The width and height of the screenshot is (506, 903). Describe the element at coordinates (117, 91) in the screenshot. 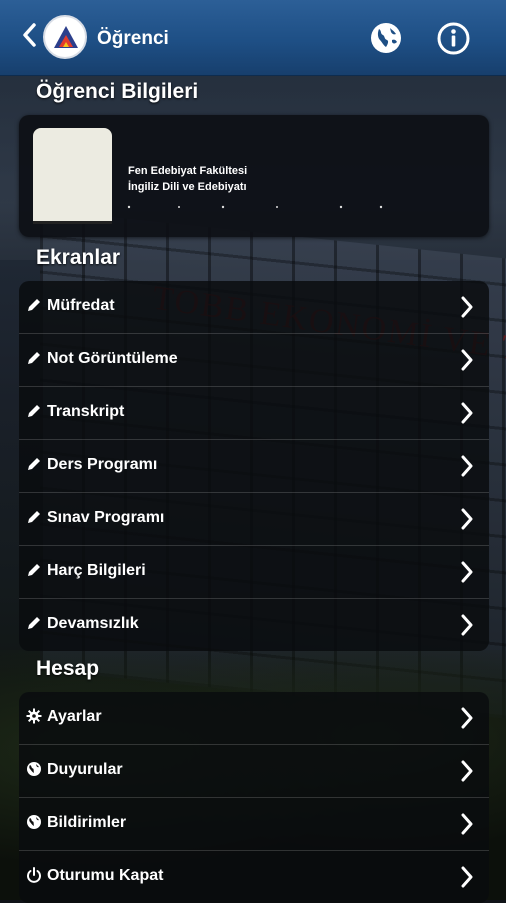

I see `section-student-info-heading: Öğrenci Bilgileri` at that location.